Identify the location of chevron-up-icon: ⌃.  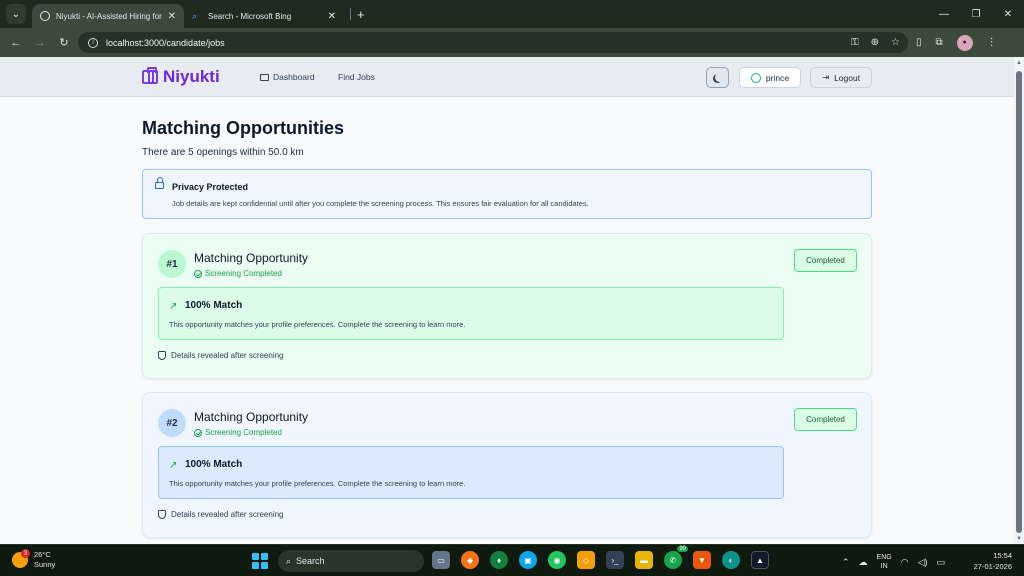
(846, 562).